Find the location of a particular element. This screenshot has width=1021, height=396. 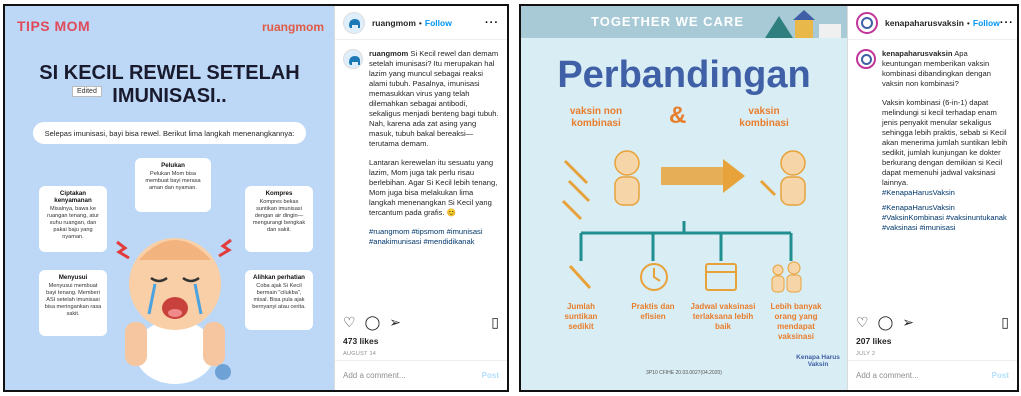

ampersand: & is located at coordinates (678, 115).